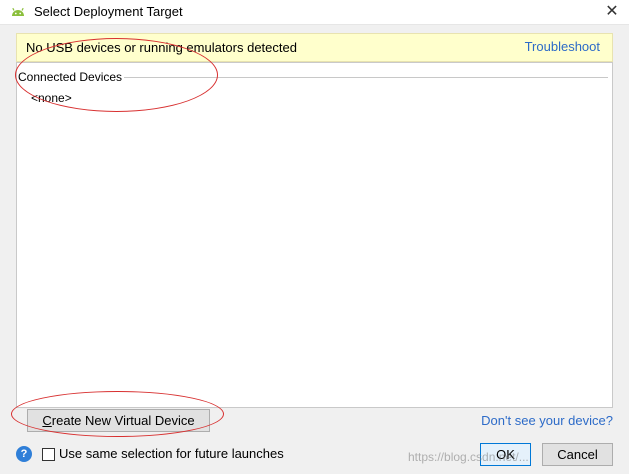 The height and width of the screenshot is (474, 629). Describe the element at coordinates (108, 11) in the screenshot. I see `window-title: Select Deployment Target` at that location.